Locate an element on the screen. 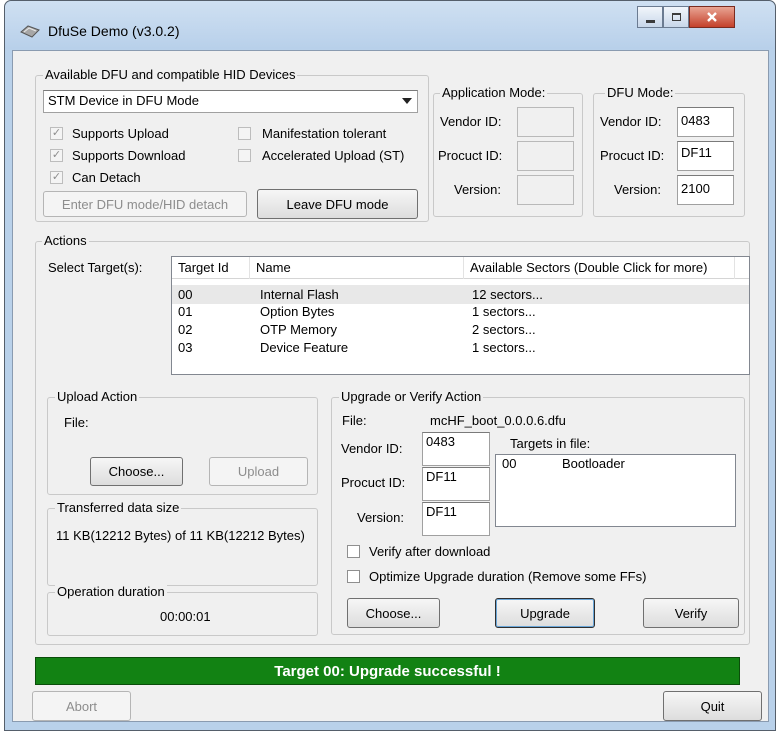 Image resolution: width=780 pixels, height=731 pixels. app-version-label: Version: is located at coordinates (477, 189).